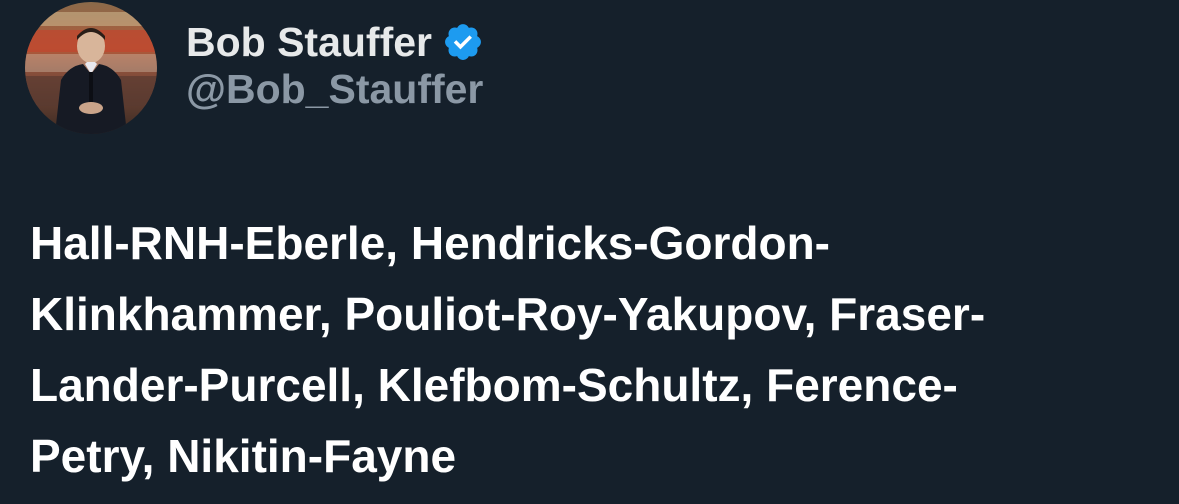  Describe the element at coordinates (463, 42) in the screenshot. I see `verified-badge-icon` at that location.